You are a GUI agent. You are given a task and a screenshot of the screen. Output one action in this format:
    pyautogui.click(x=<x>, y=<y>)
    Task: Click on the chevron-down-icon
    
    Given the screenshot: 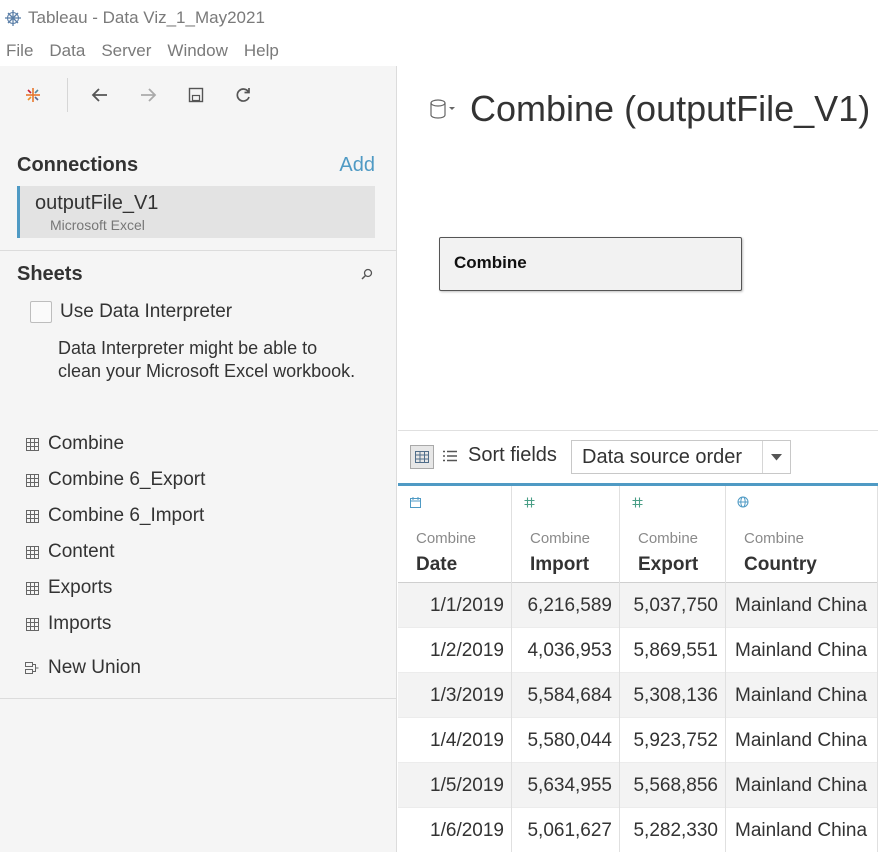 What is the action you would take?
    pyautogui.click(x=776, y=457)
    